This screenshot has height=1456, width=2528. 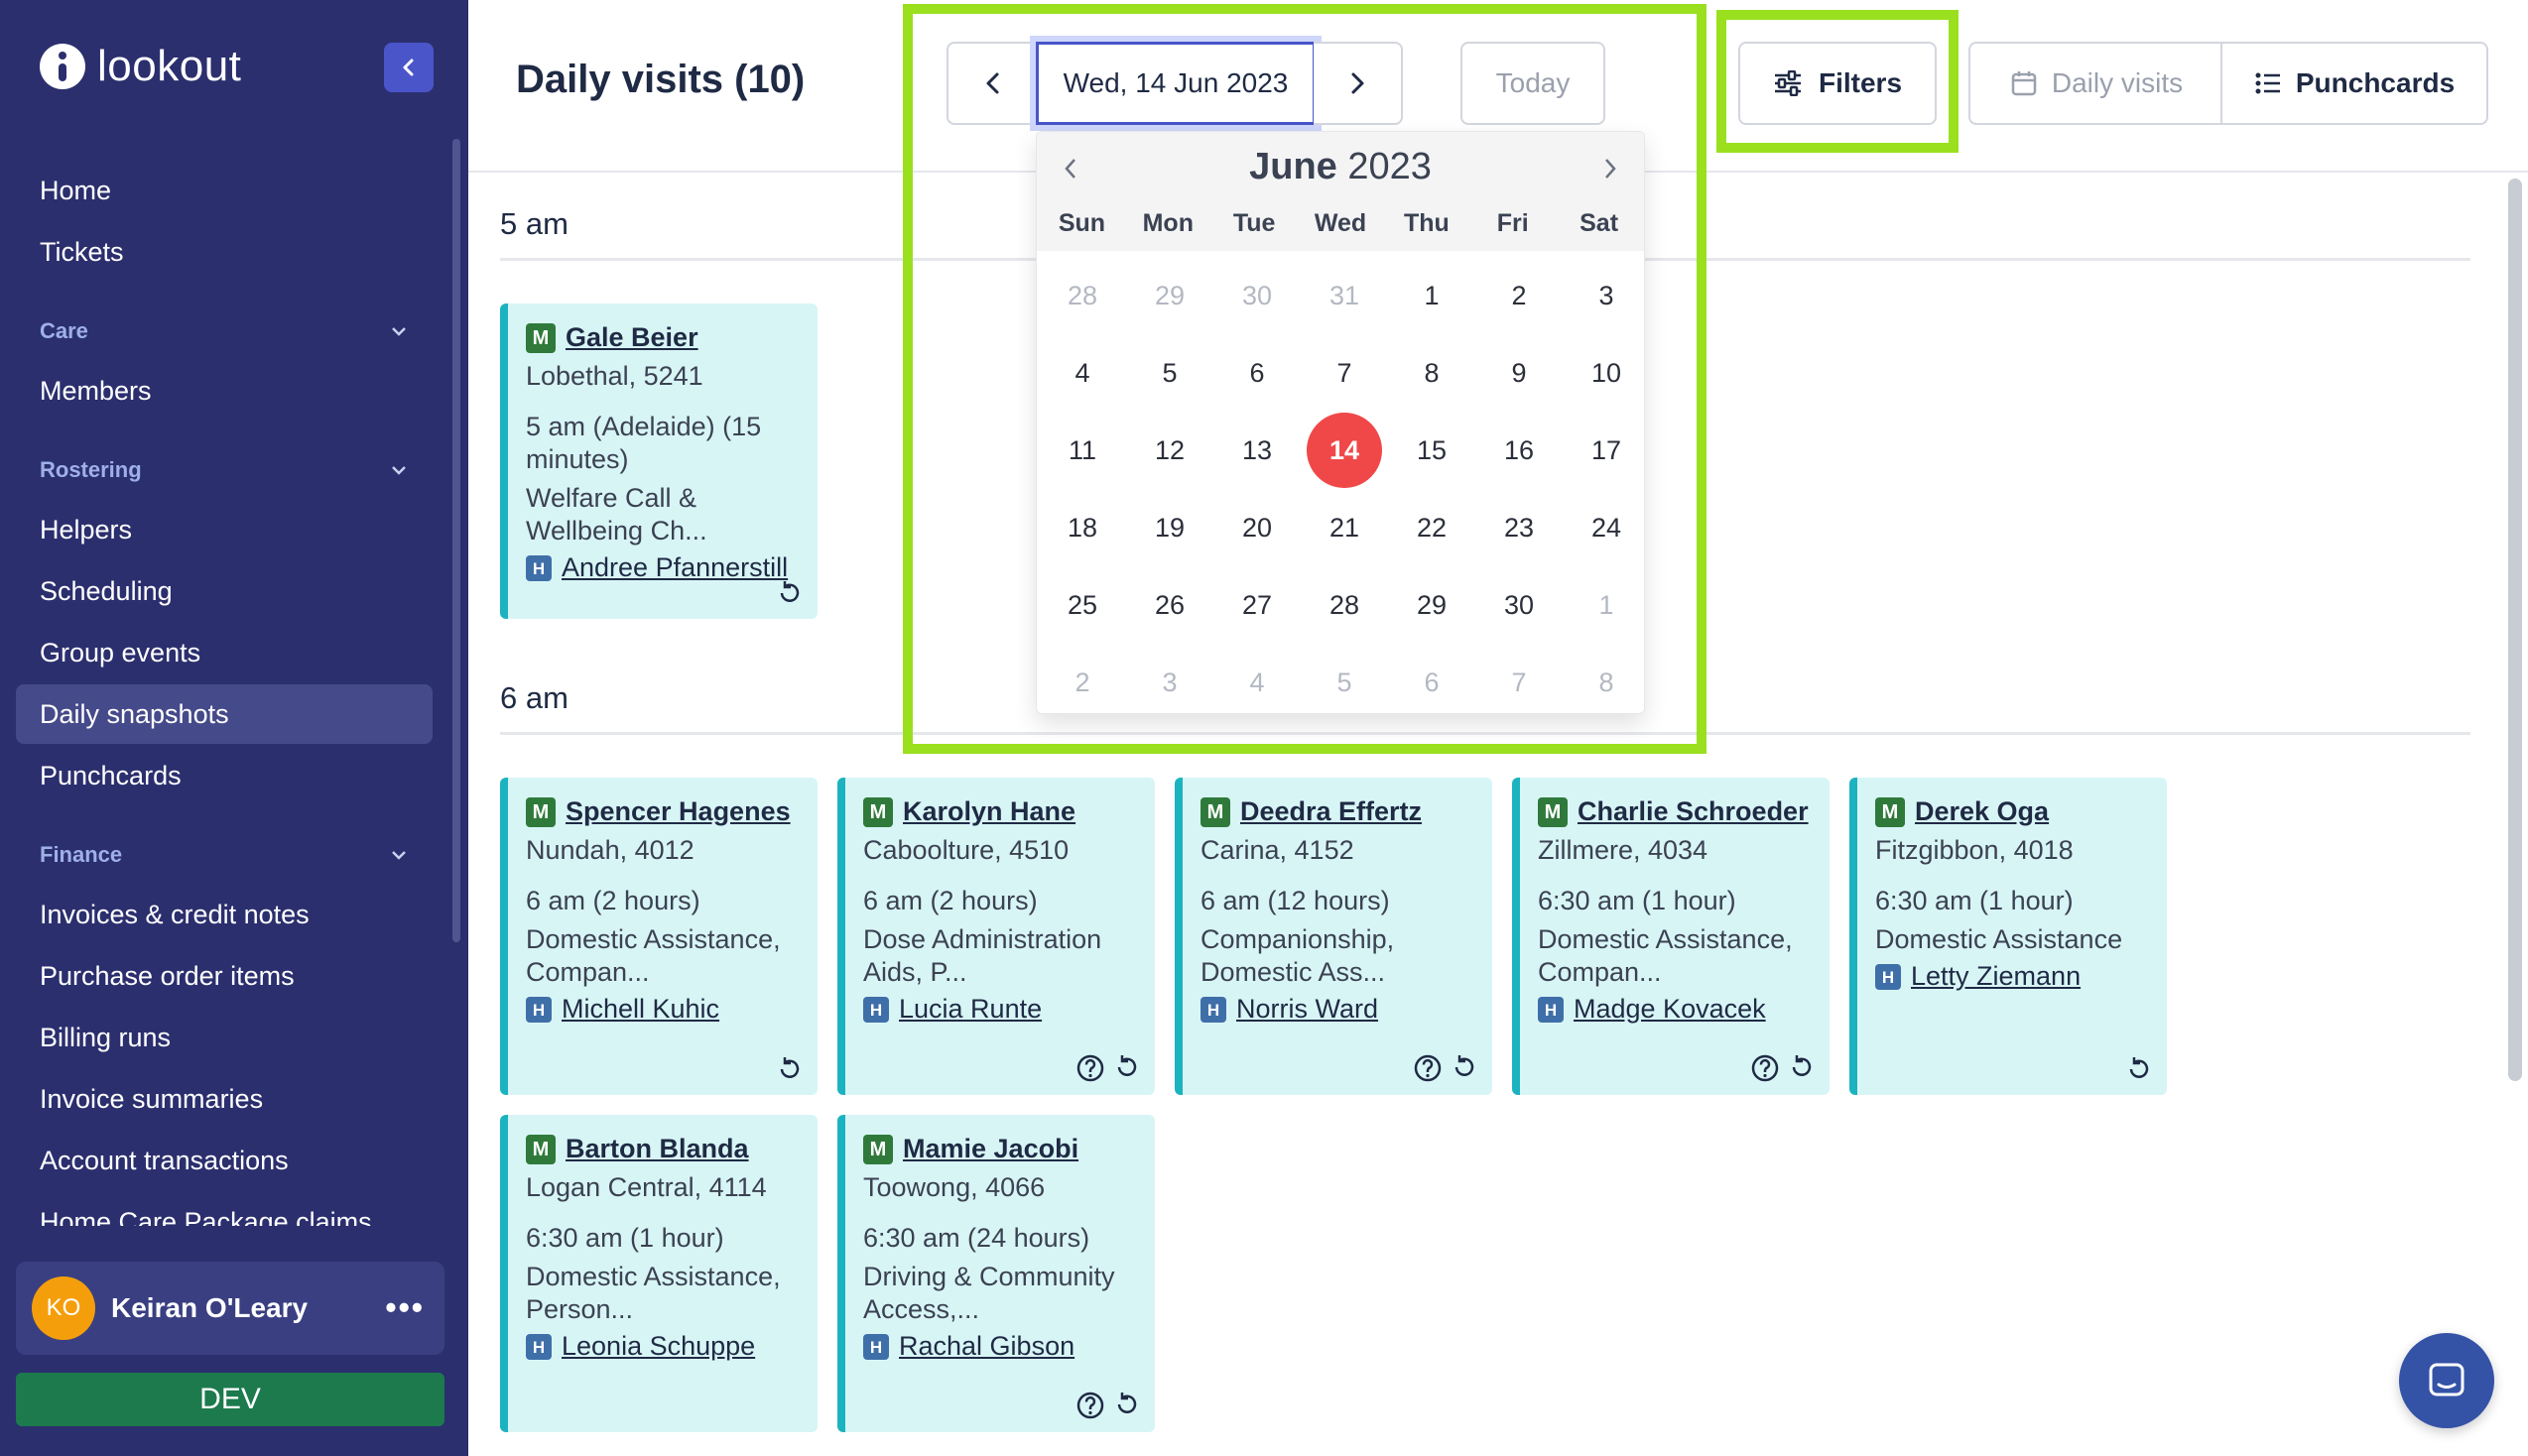 What do you see at coordinates (658, 1346) in the screenshot?
I see `helper-link: Leonia Schuppe` at bounding box center [658, 1346].